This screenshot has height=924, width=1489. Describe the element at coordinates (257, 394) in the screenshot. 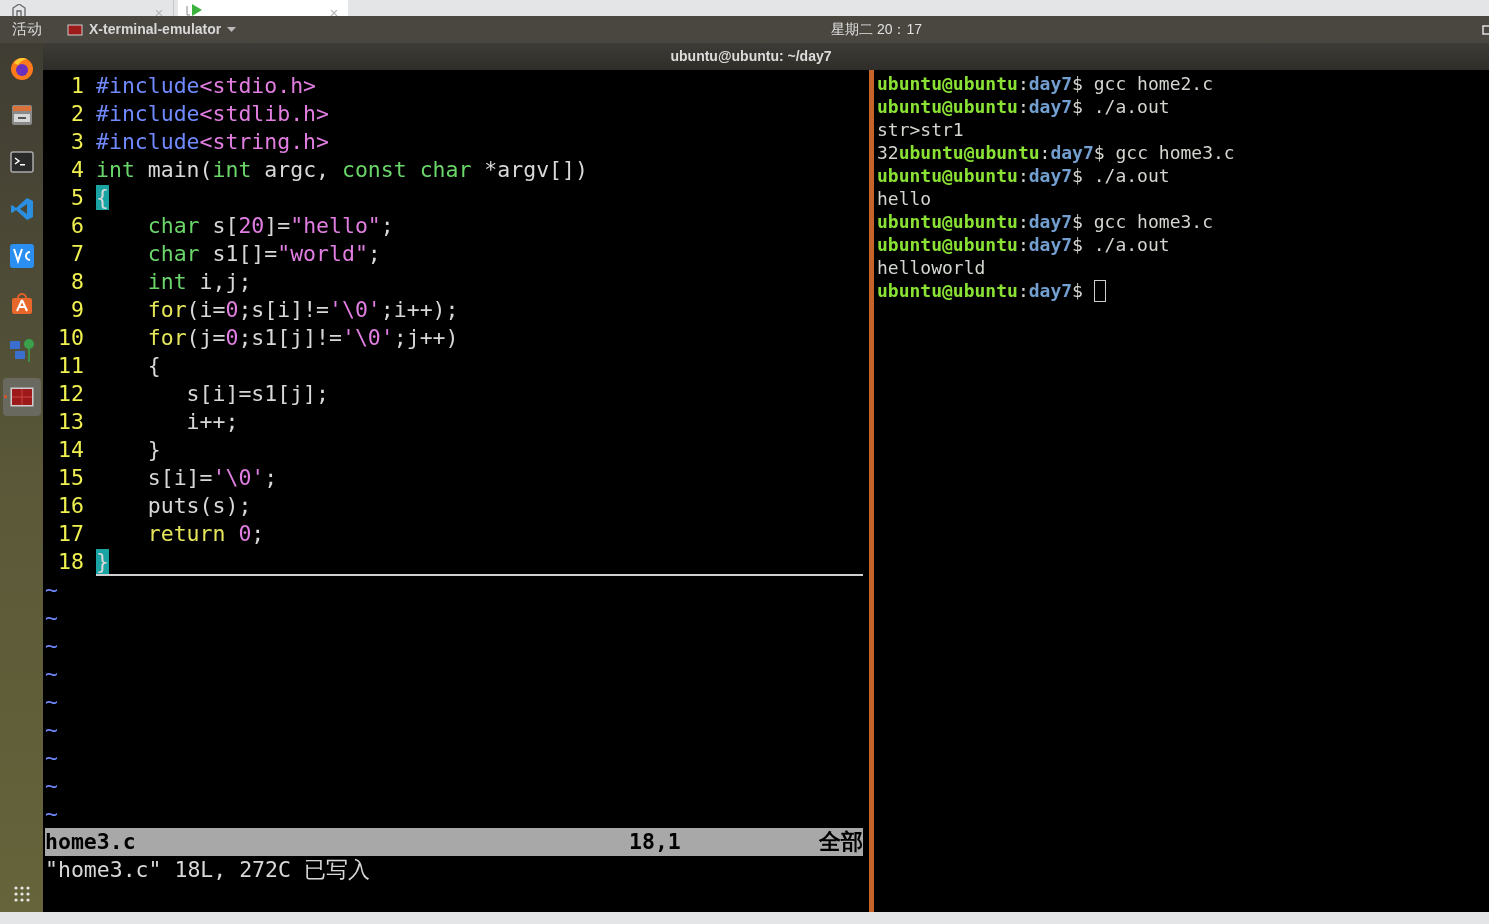

I see `code-line: s[i]=s1[j];` at that location.